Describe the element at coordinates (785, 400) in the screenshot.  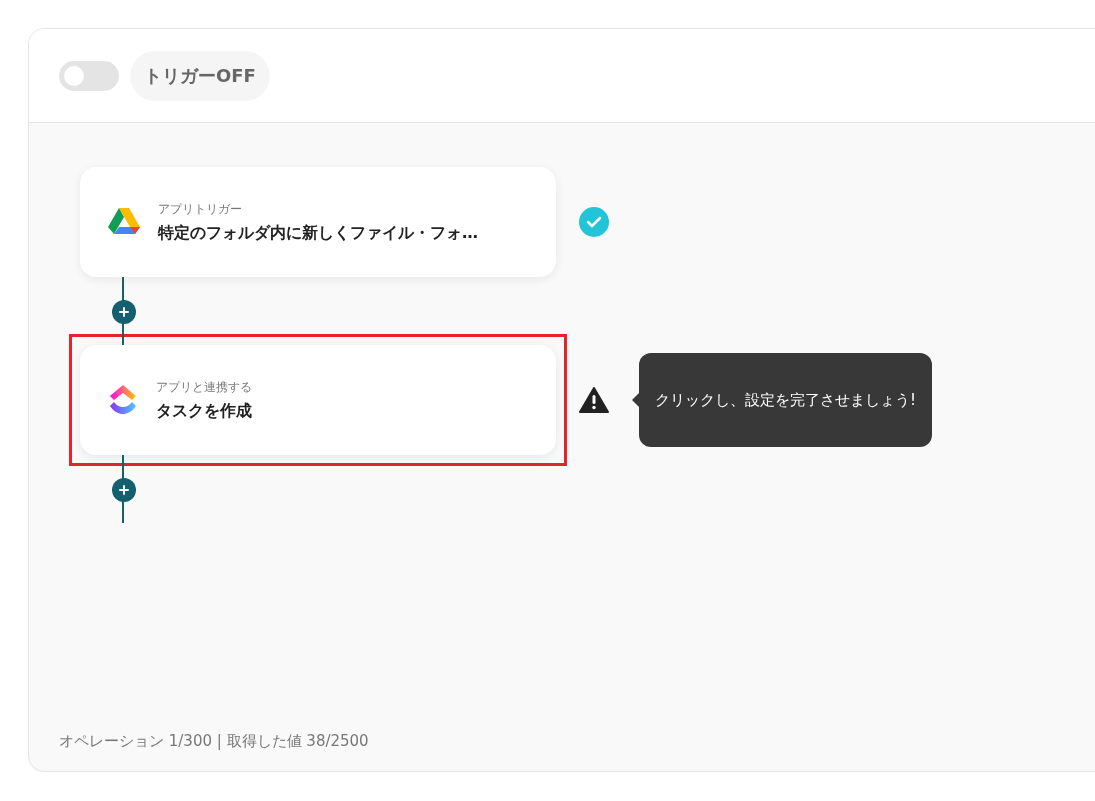
I see `tooltip: クリックし、設定を完了させましょう!` at that location.